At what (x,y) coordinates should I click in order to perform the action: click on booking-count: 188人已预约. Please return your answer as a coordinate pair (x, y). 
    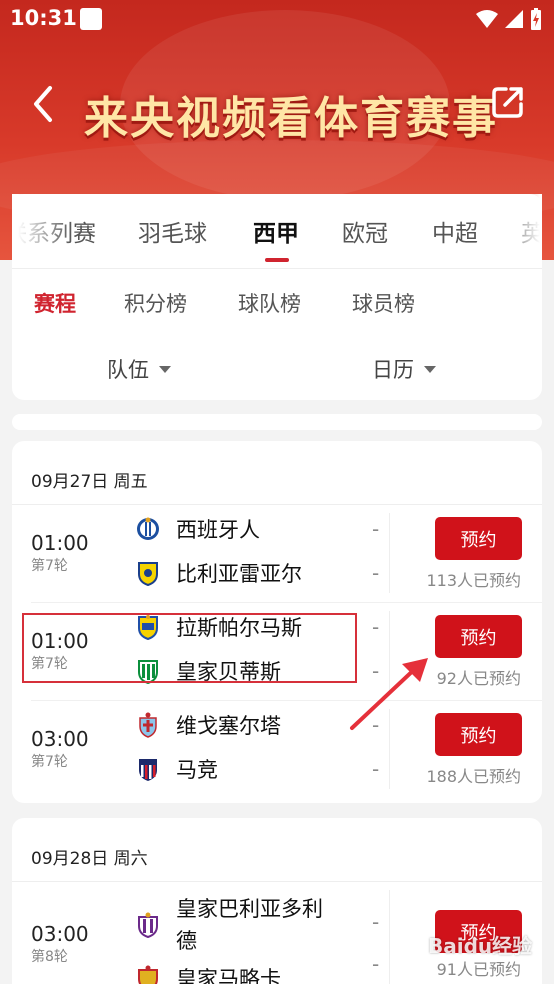
    Looking at the image, I should click on (473, 776).